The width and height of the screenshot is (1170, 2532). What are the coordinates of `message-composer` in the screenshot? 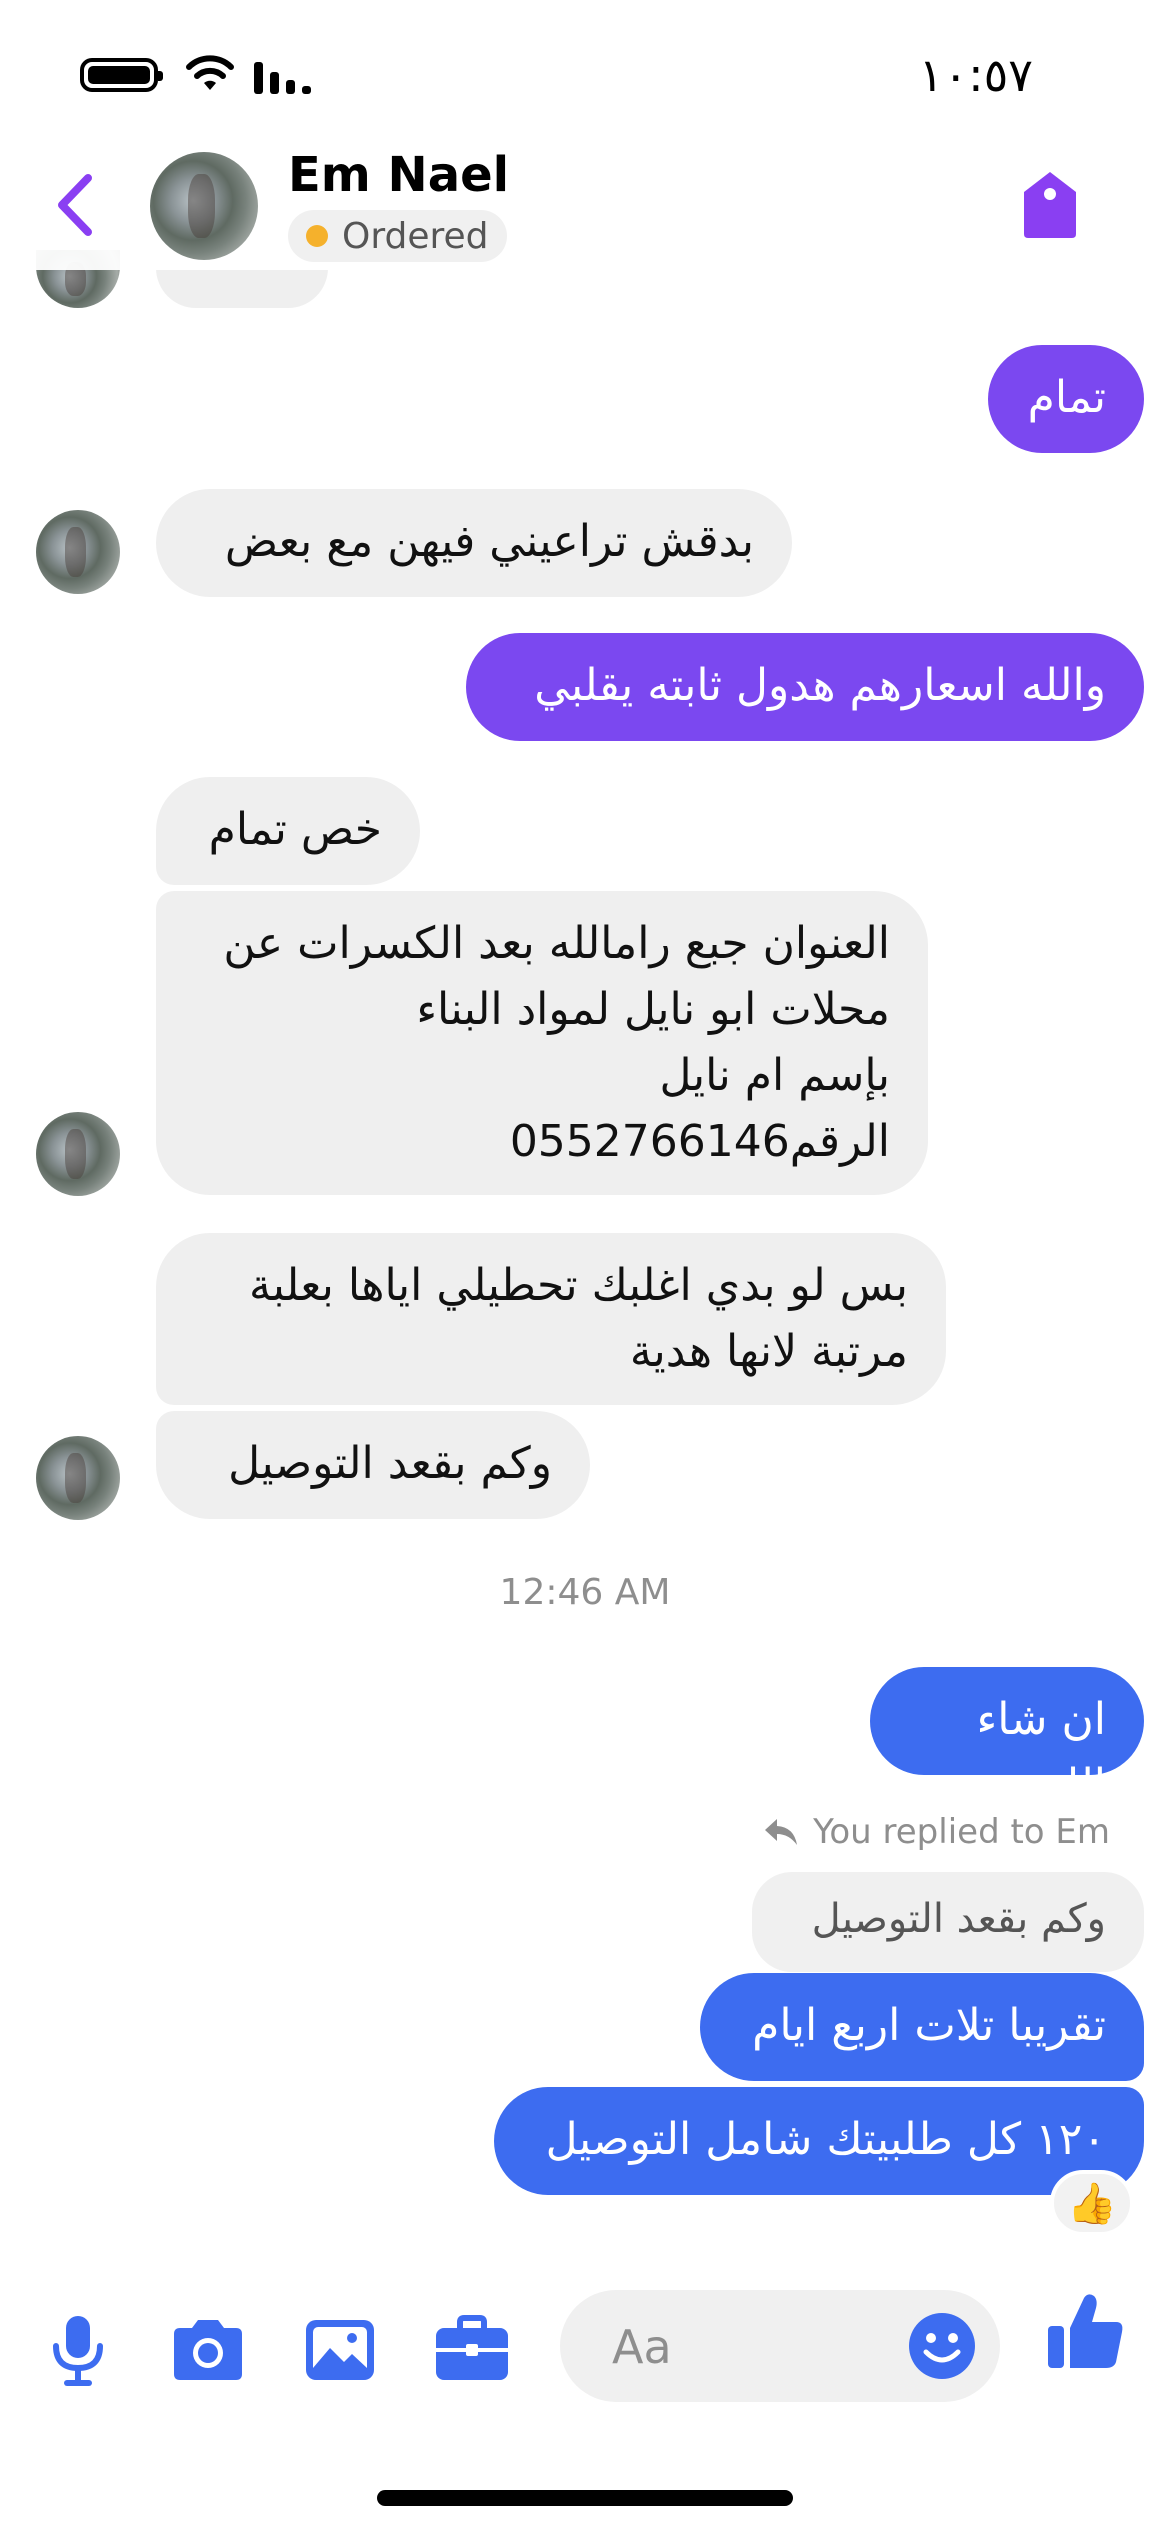 It's located at (780, 2347).